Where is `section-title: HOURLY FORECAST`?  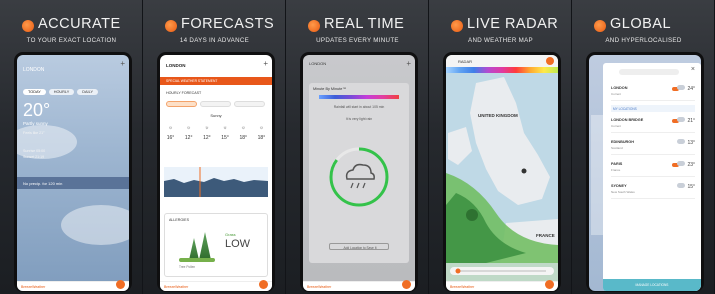 section-title: HOURLY FORECAST is located at coordinates (184, 93).